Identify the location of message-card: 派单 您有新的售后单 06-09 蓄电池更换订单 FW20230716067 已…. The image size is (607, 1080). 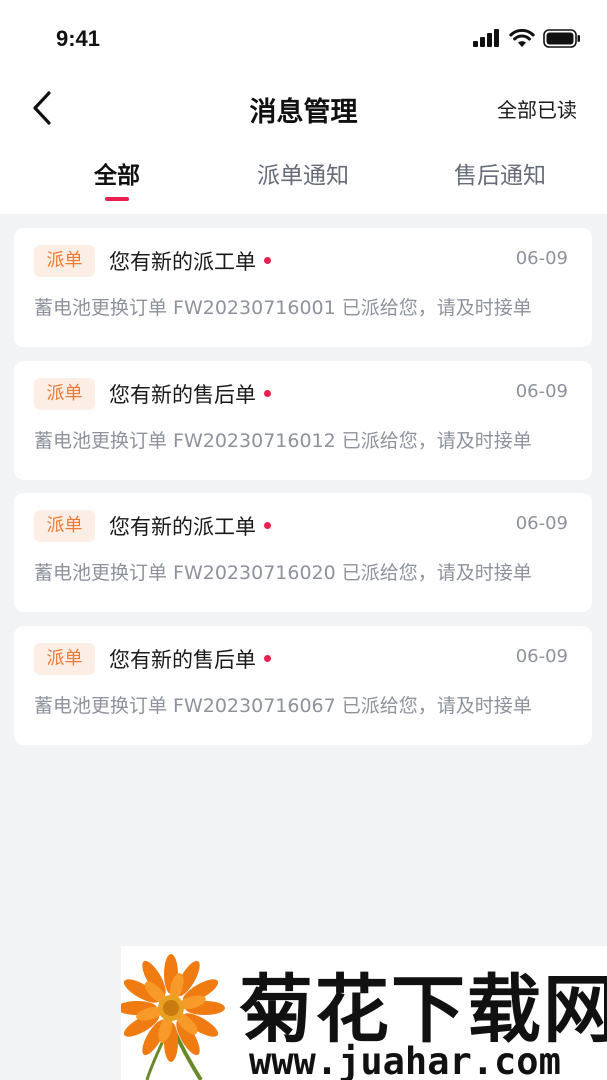
(303, 685).